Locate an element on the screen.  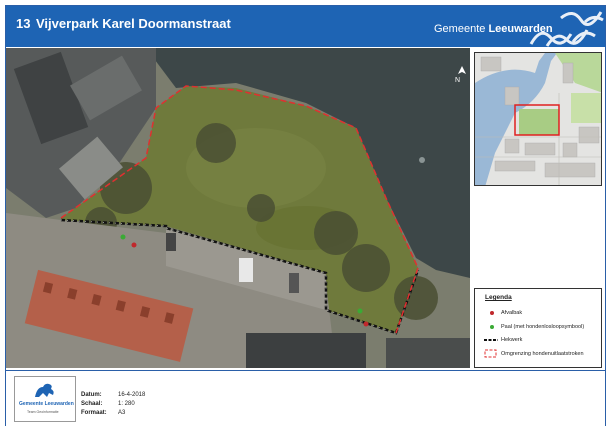
map-title: Vijverpark Karel Doormanstraat is located at coordinates (133, 23).